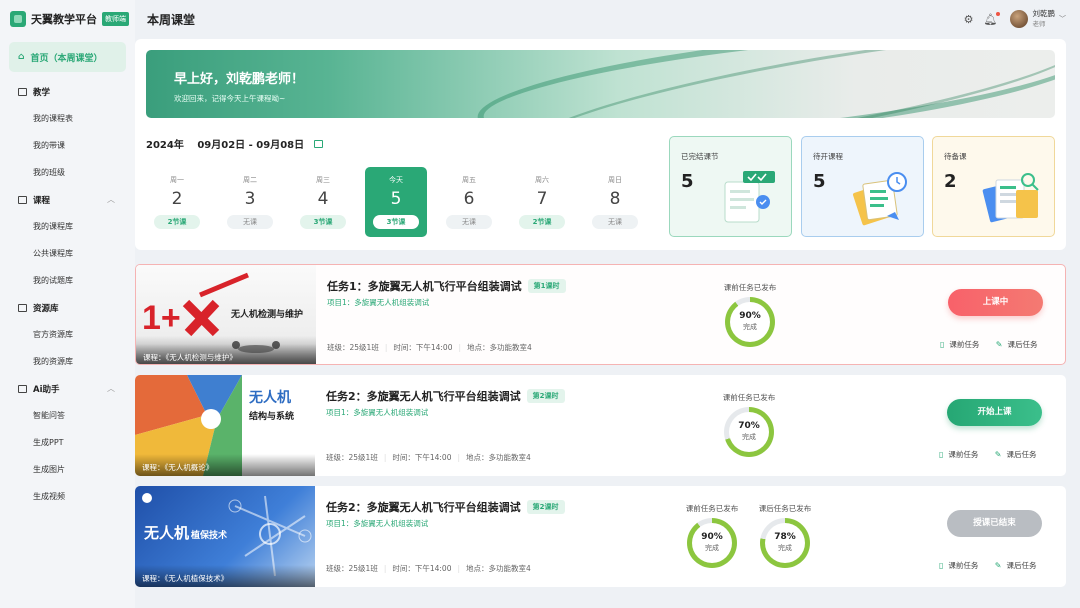 The image size is (1080, 608). What do you see at coordinates (542, 202) in the screenshot?
I see `day-sat: 周六 7 2节课` at bounding box center [542, 202].